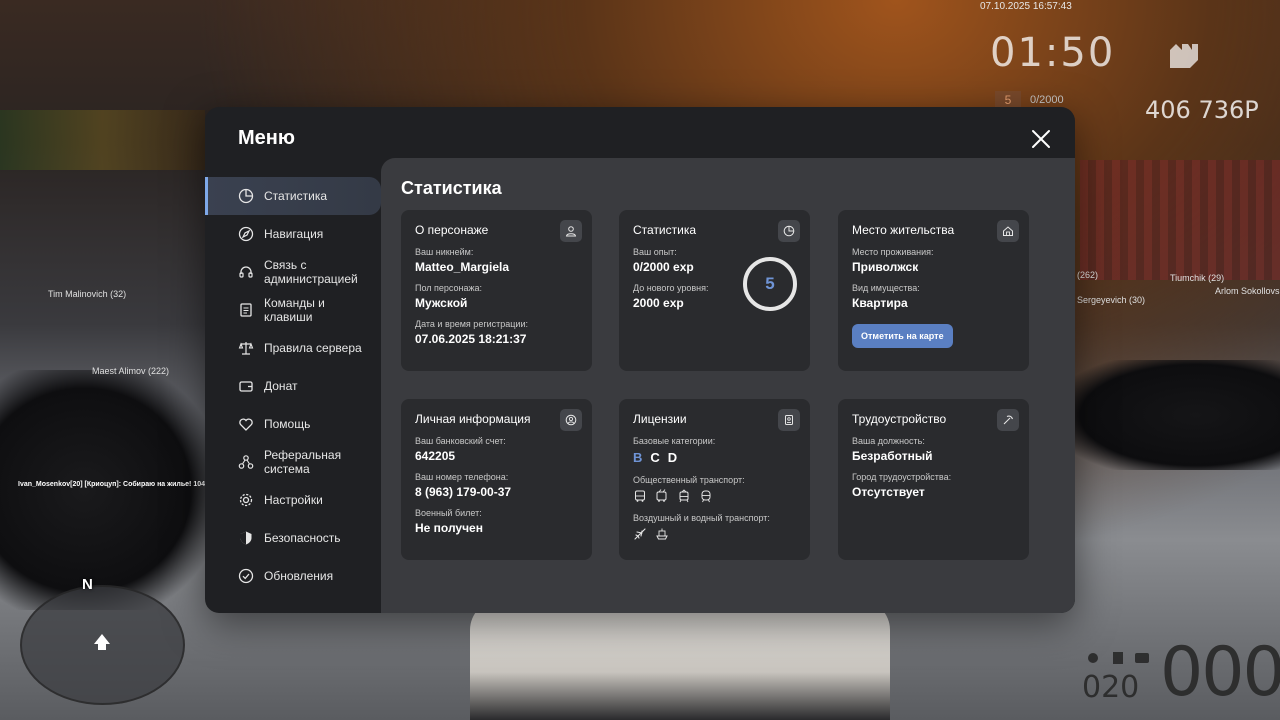 The width and height of the screenshot is (1280, 720). I want to click on background-car-left, so click(105, 490).